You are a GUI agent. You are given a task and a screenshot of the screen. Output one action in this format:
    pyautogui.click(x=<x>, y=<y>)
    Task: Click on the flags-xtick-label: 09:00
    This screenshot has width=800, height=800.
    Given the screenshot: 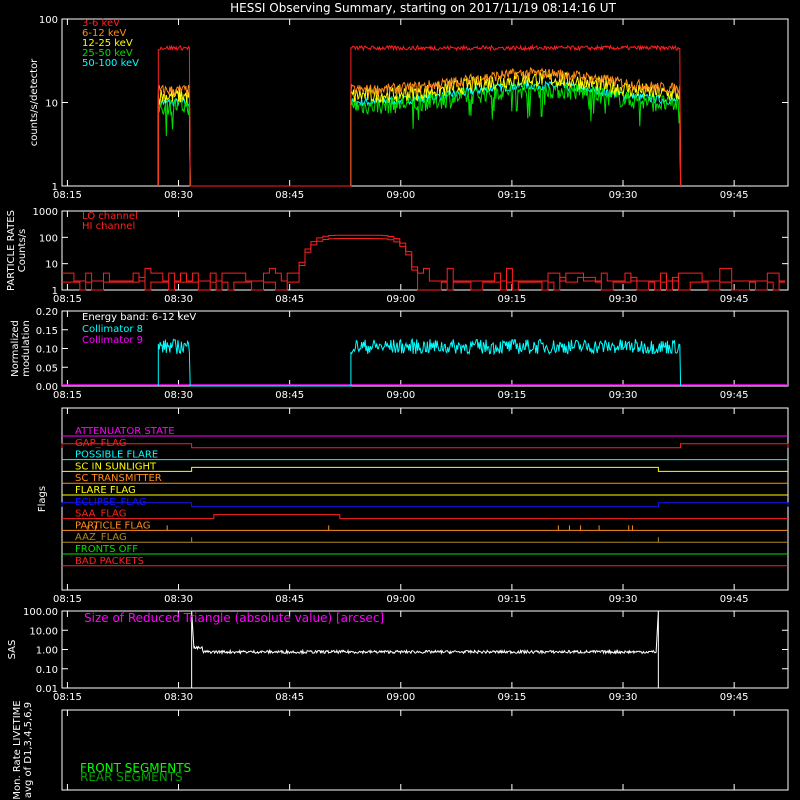 What is the action you would take?
    pyautogui.click(x=400, y=599)
    